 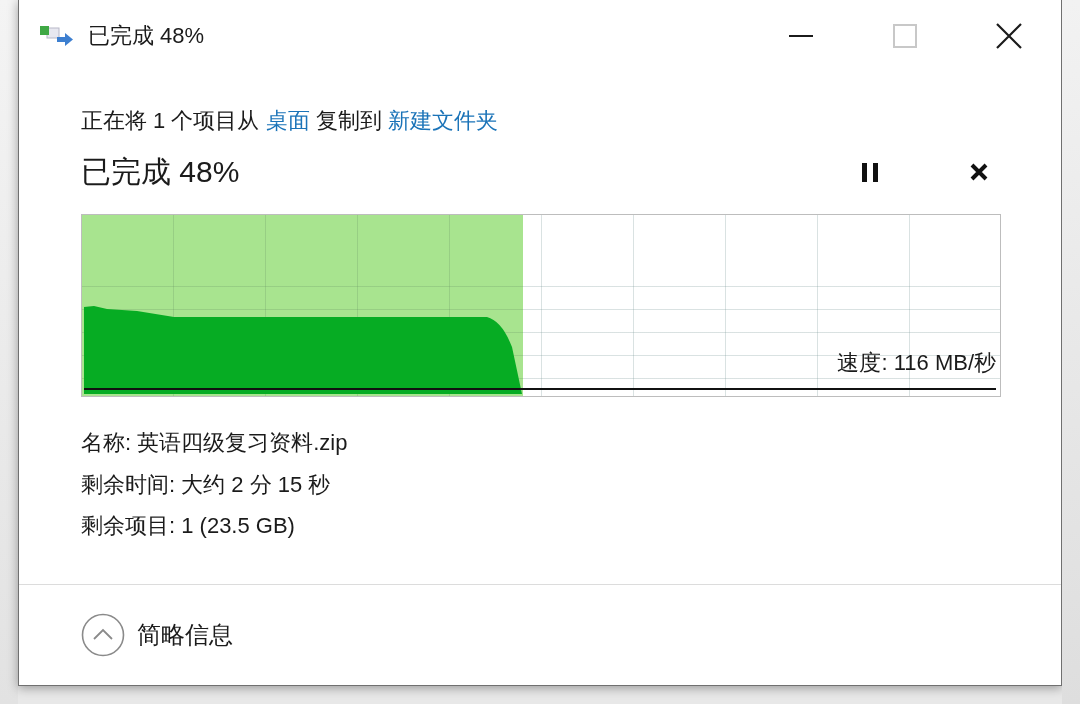 I want to click on window-title: 已完成 48%, so click(x=147, y=36).